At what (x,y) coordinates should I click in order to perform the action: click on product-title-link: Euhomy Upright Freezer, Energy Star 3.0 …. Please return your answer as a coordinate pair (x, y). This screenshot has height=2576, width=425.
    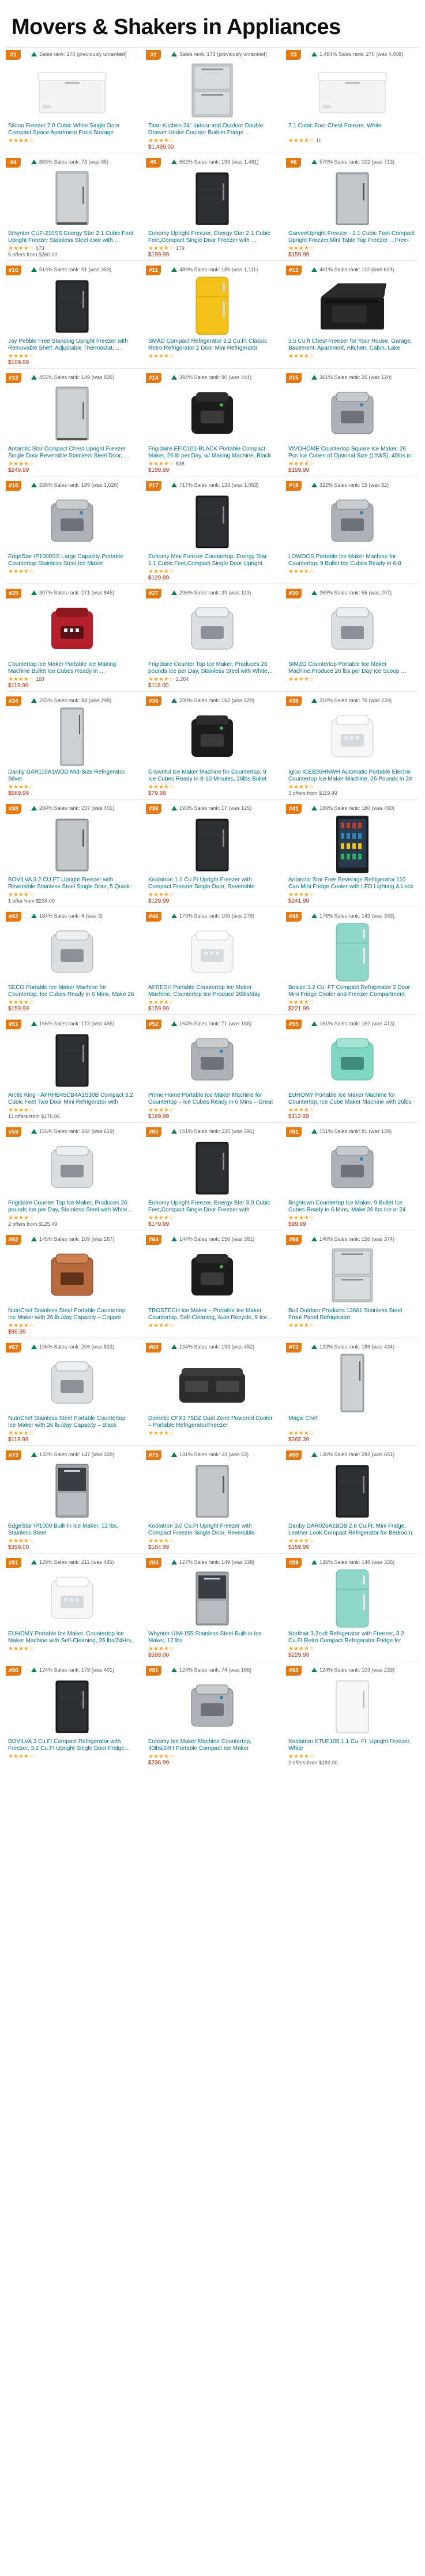
    Looking at the image, I should click on (211, 1207).